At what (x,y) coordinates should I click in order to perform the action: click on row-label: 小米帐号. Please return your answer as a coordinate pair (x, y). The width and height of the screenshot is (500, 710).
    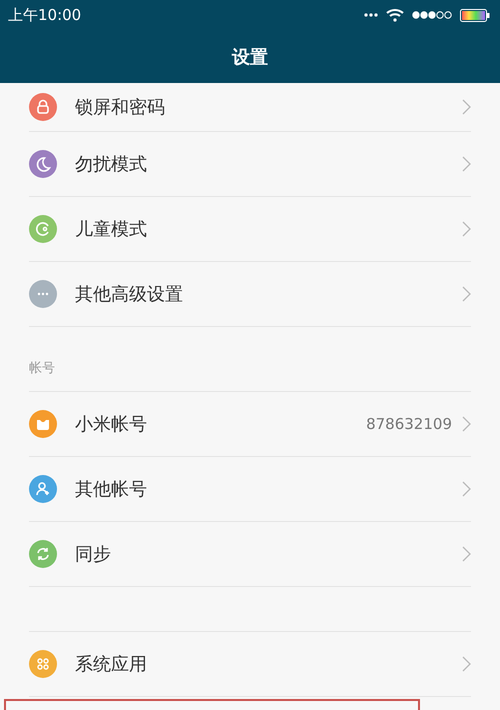
    Looking at the image, I should click on (111, 424).